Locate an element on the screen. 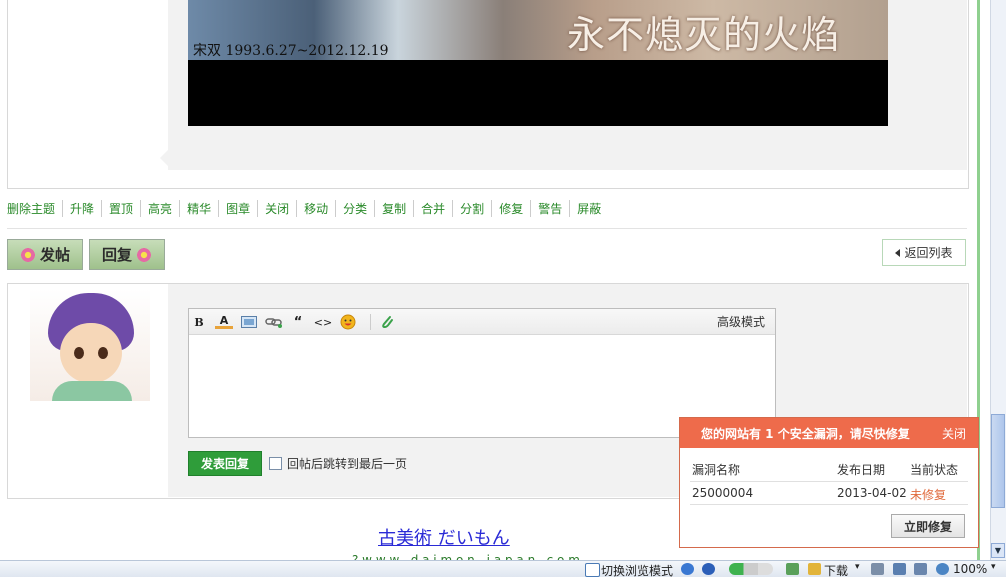 This screenshot has height=579, width=1006. back-to-list-button: 返回列表 is located at coordinates (924, 252).